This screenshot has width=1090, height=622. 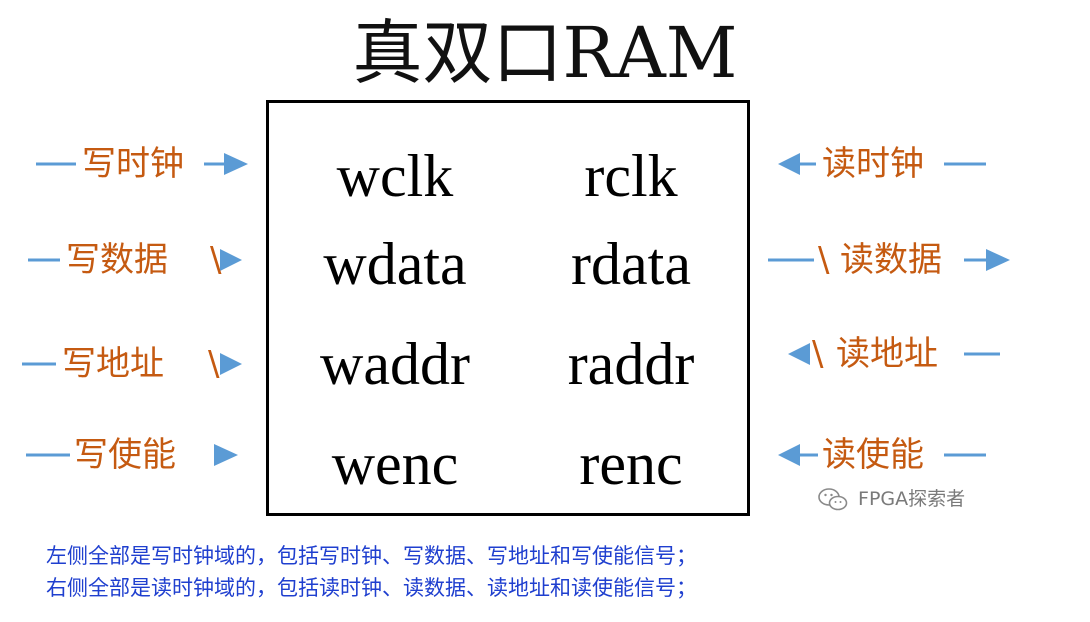 What do you see at coordinates (833, 498) in the screenshot?
I see `wechat-icon` at bounding box center [833, 498].